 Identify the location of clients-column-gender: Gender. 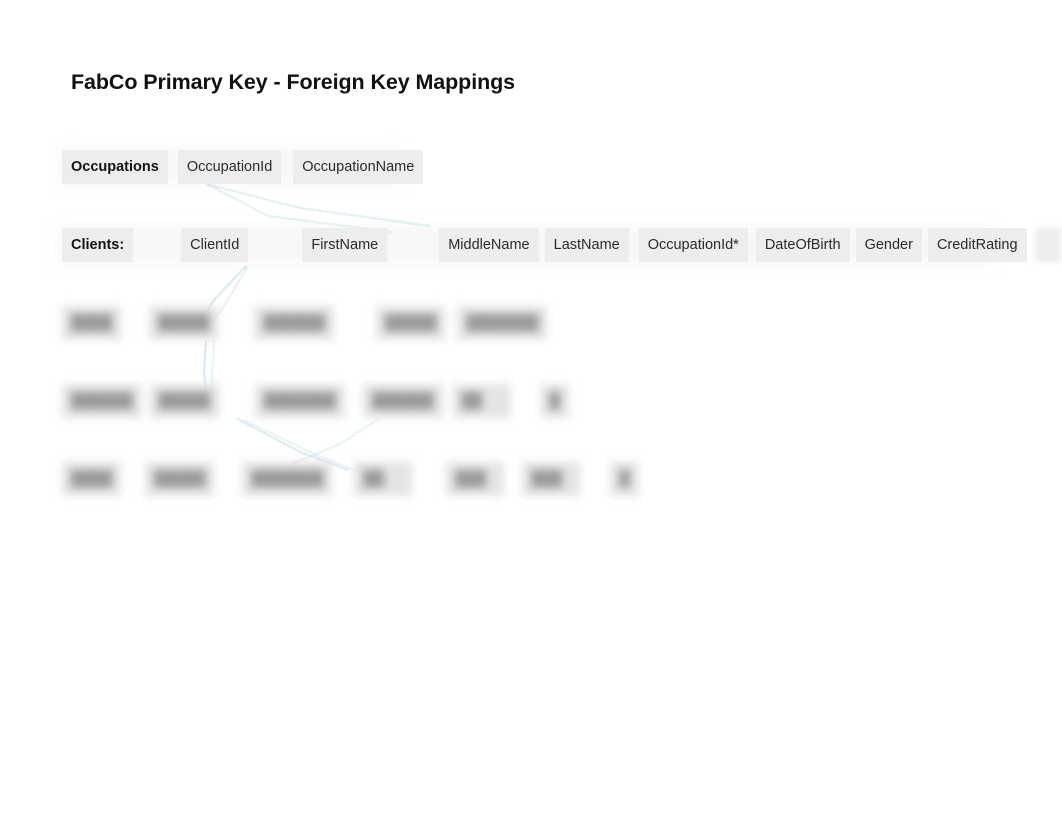
(888, 245).